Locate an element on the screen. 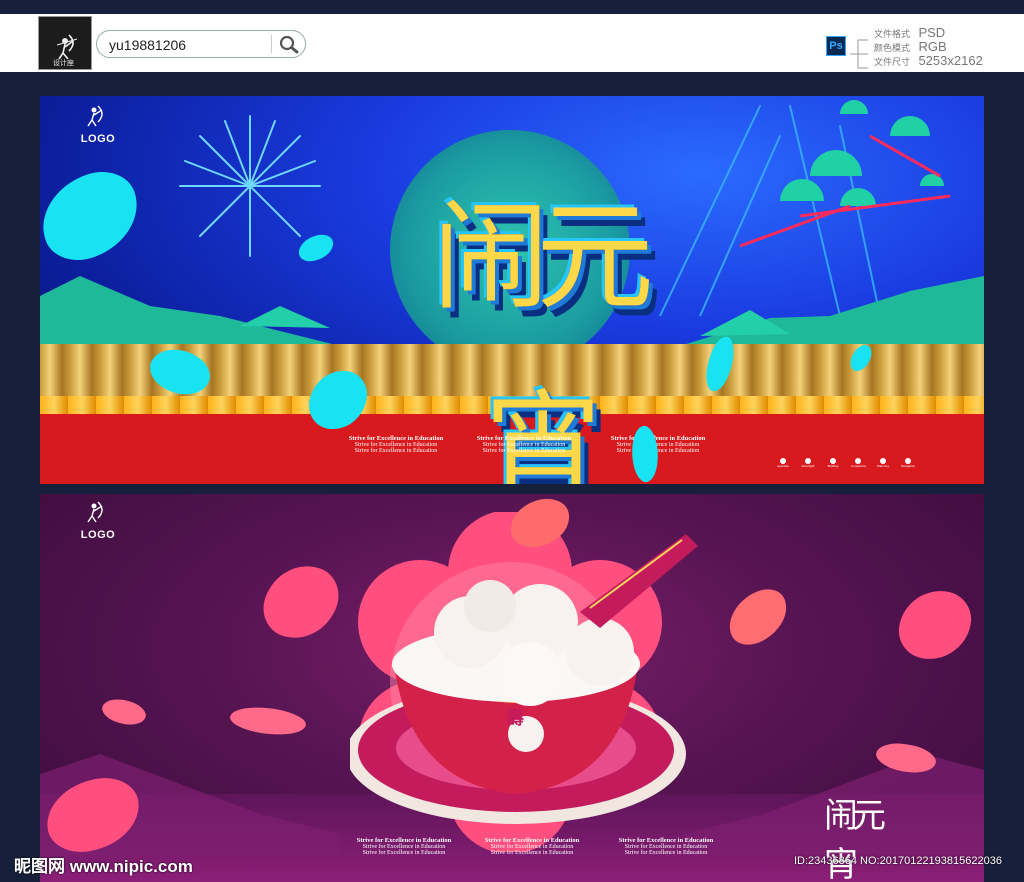 The width and height of the screenshot is (1024, 882). file-size-row: 文件尺寸 5253x2162 is located at coordinates (949, 61).